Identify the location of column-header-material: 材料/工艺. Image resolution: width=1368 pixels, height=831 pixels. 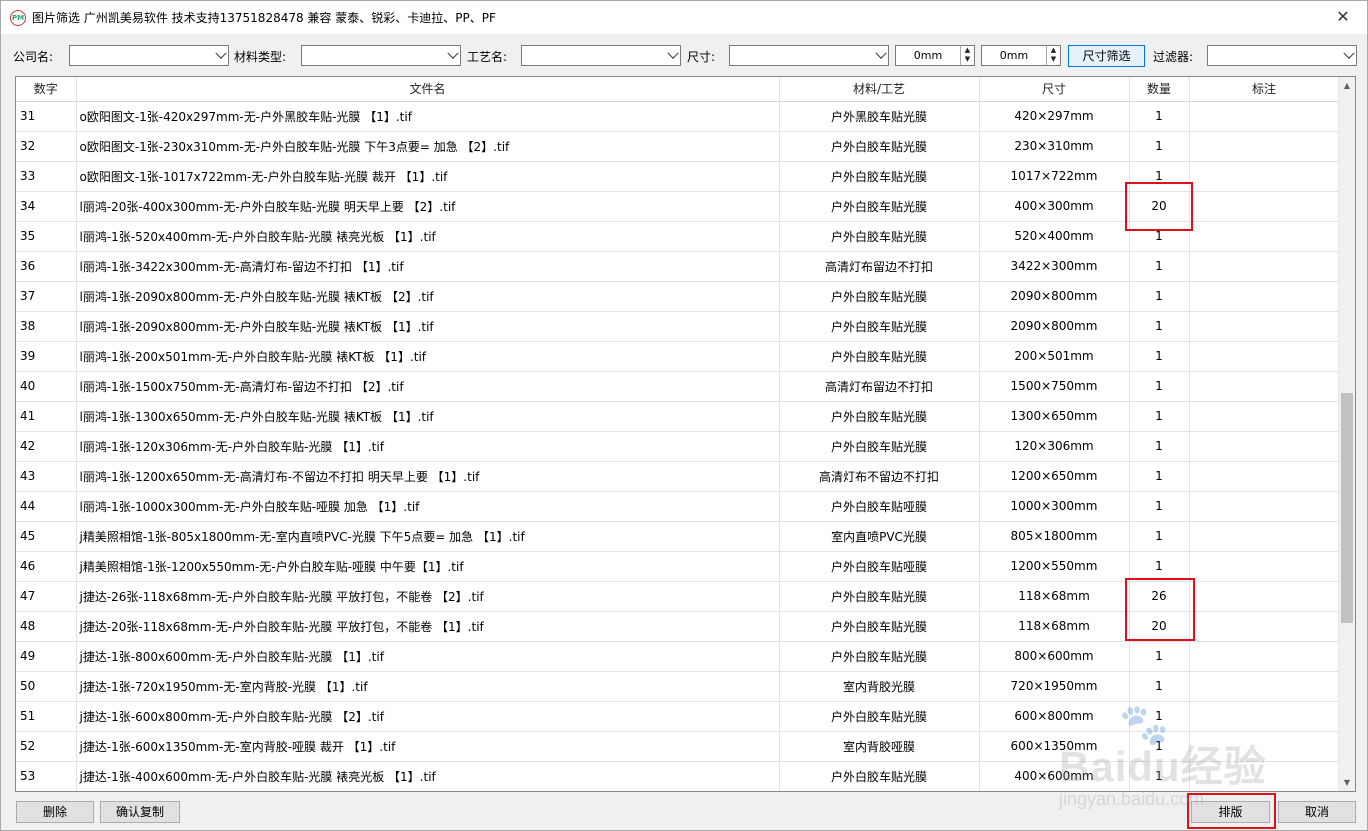
(879, 89).